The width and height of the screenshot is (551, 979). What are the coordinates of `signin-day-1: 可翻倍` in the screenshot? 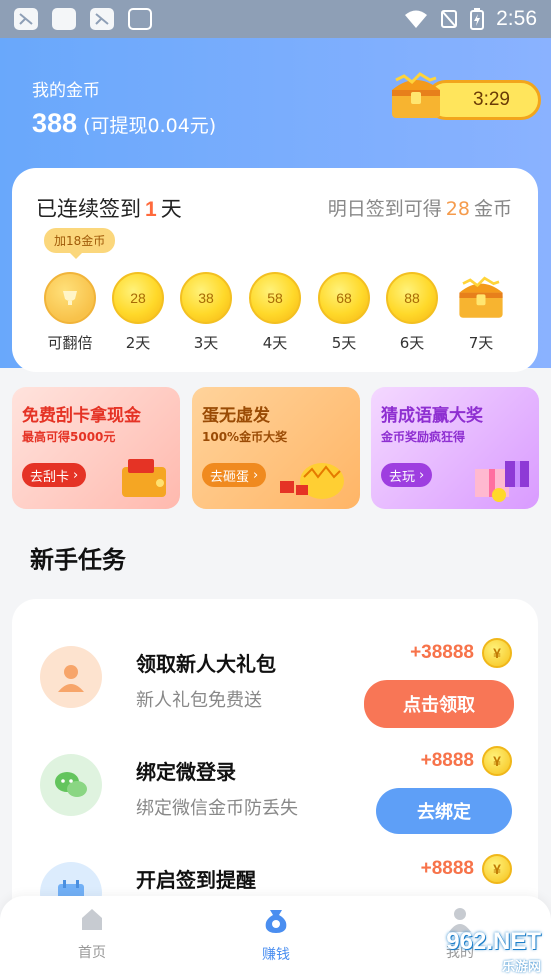 It's located at (70, 312).